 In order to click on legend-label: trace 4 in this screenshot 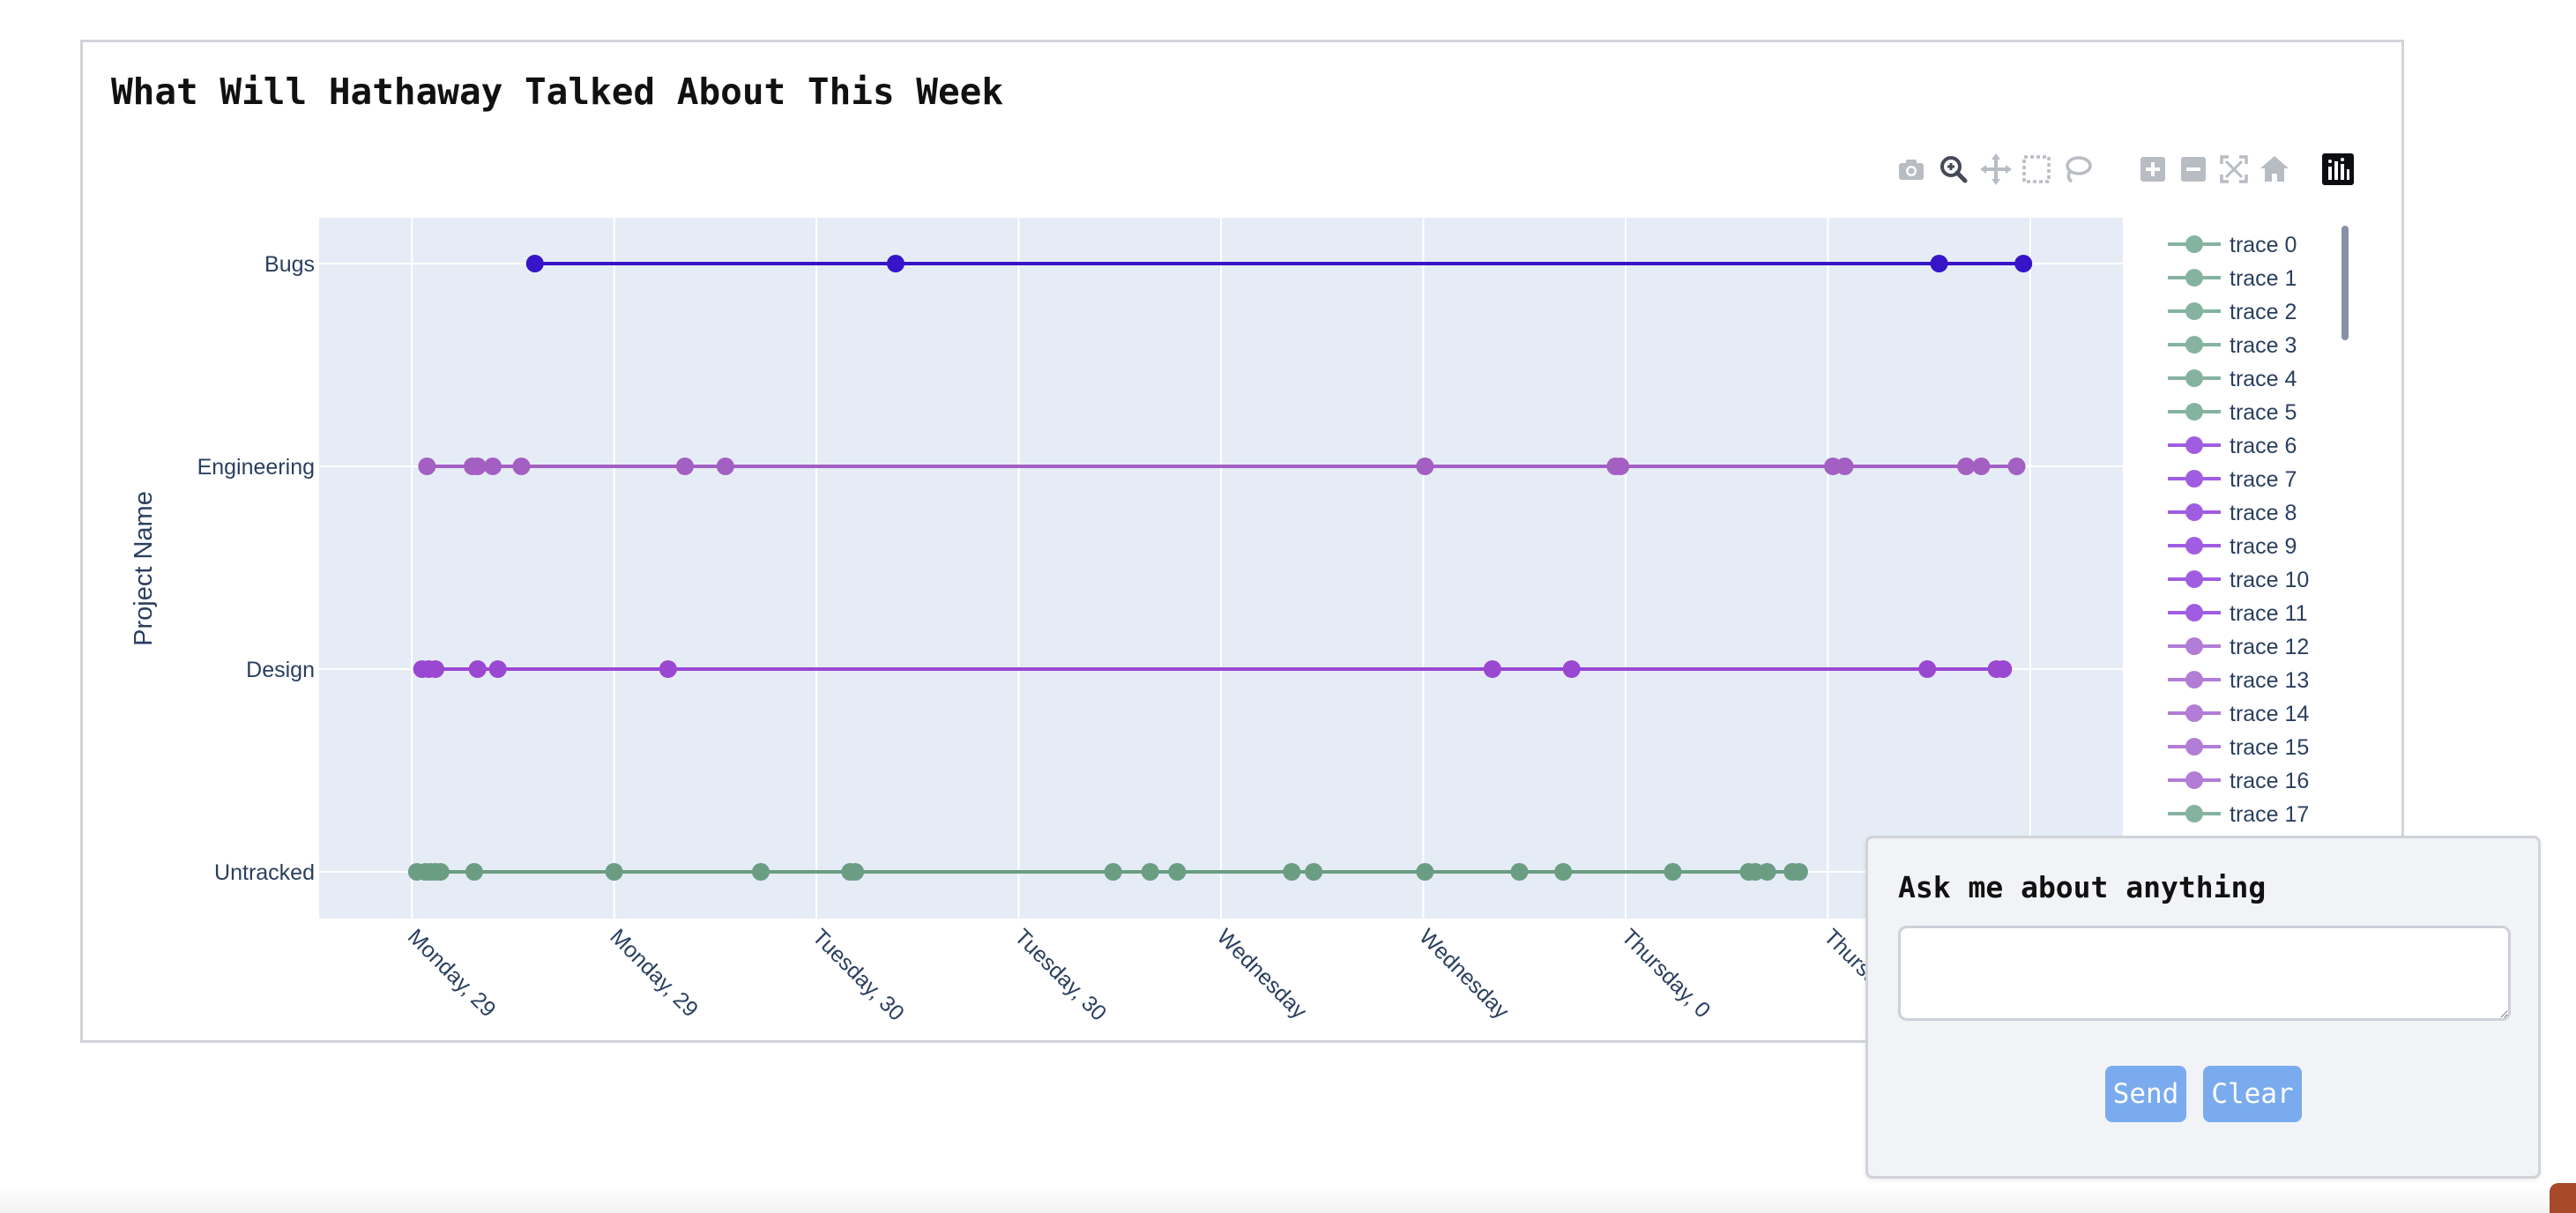, I will do `click(2263, 379)`.